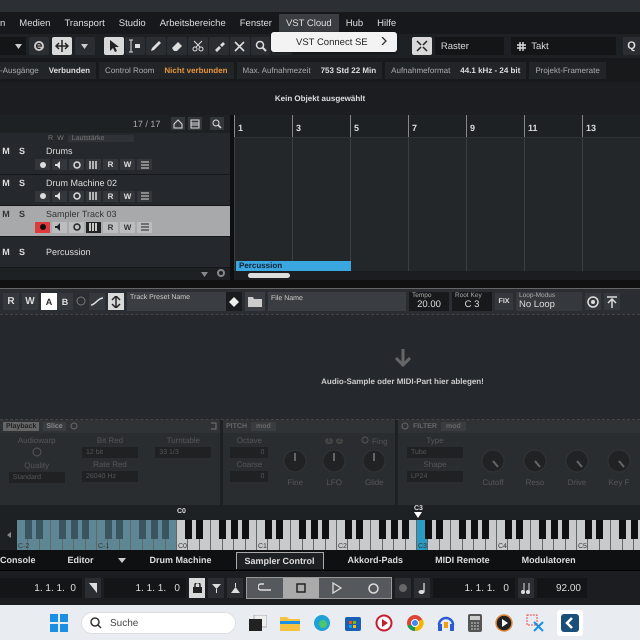 The height and width of the screenshot is (640, 640). I want to click on media-player-icon, so click(384, 623).